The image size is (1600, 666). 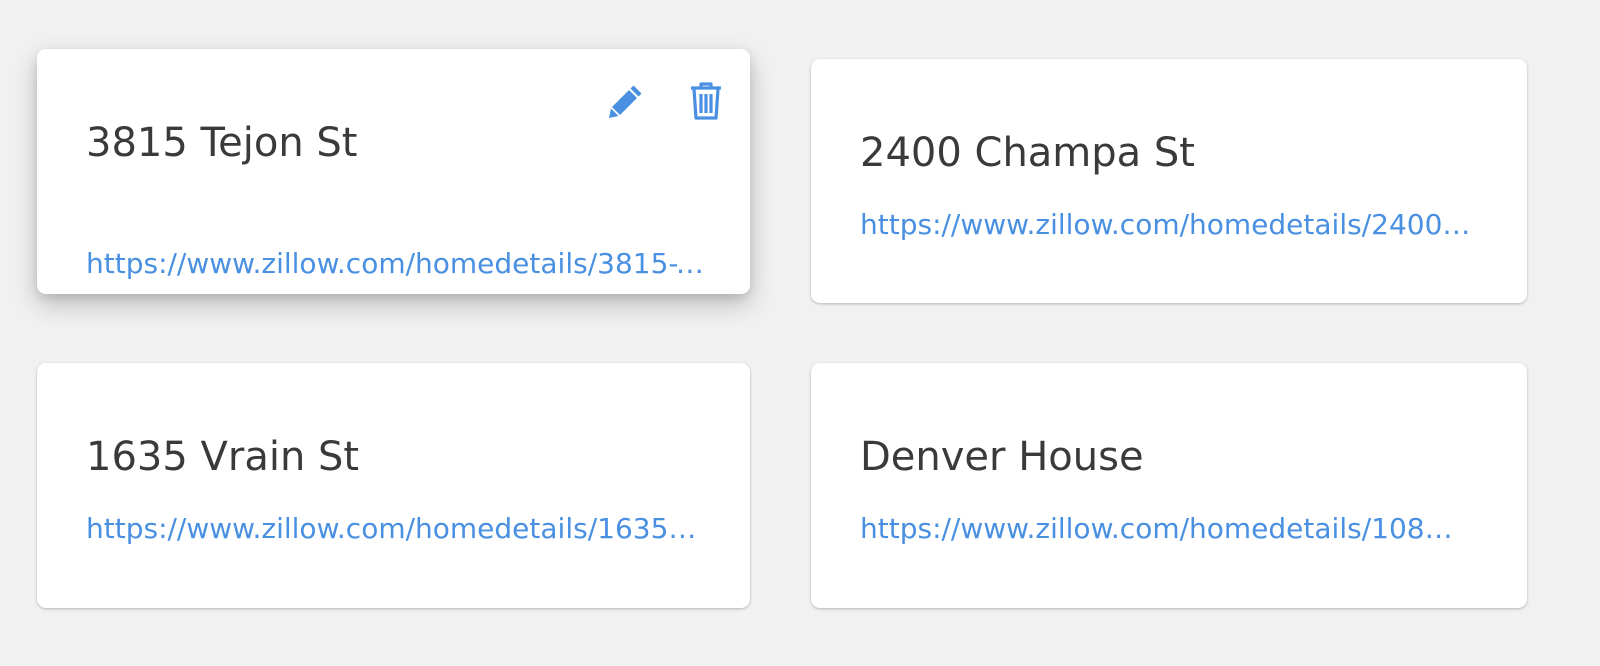 I want to click on house-title: 3815 Tejon St, so click(x=222, y=143).